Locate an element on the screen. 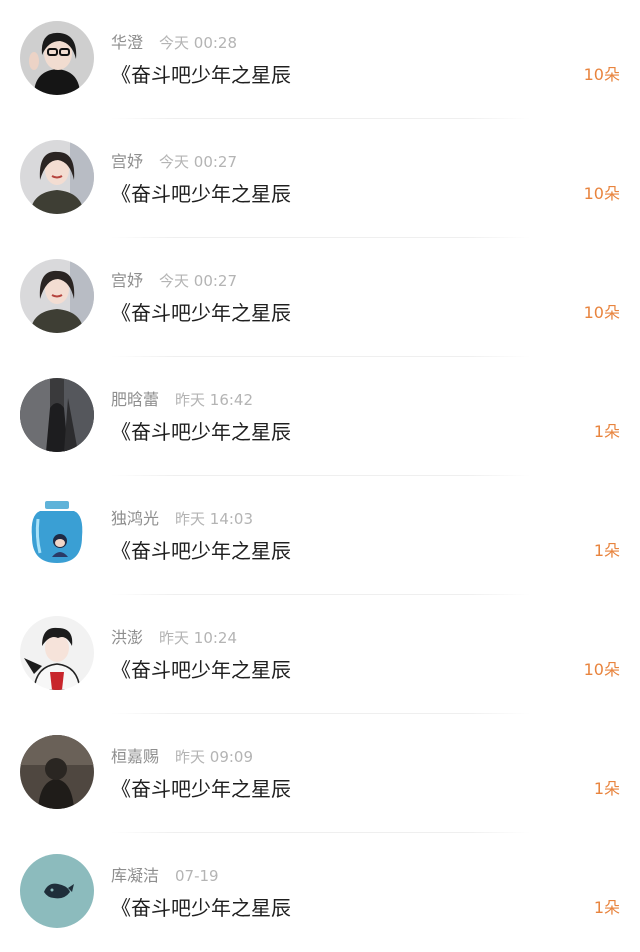  user-name: 华澄 is located at coordinates (127, 42).